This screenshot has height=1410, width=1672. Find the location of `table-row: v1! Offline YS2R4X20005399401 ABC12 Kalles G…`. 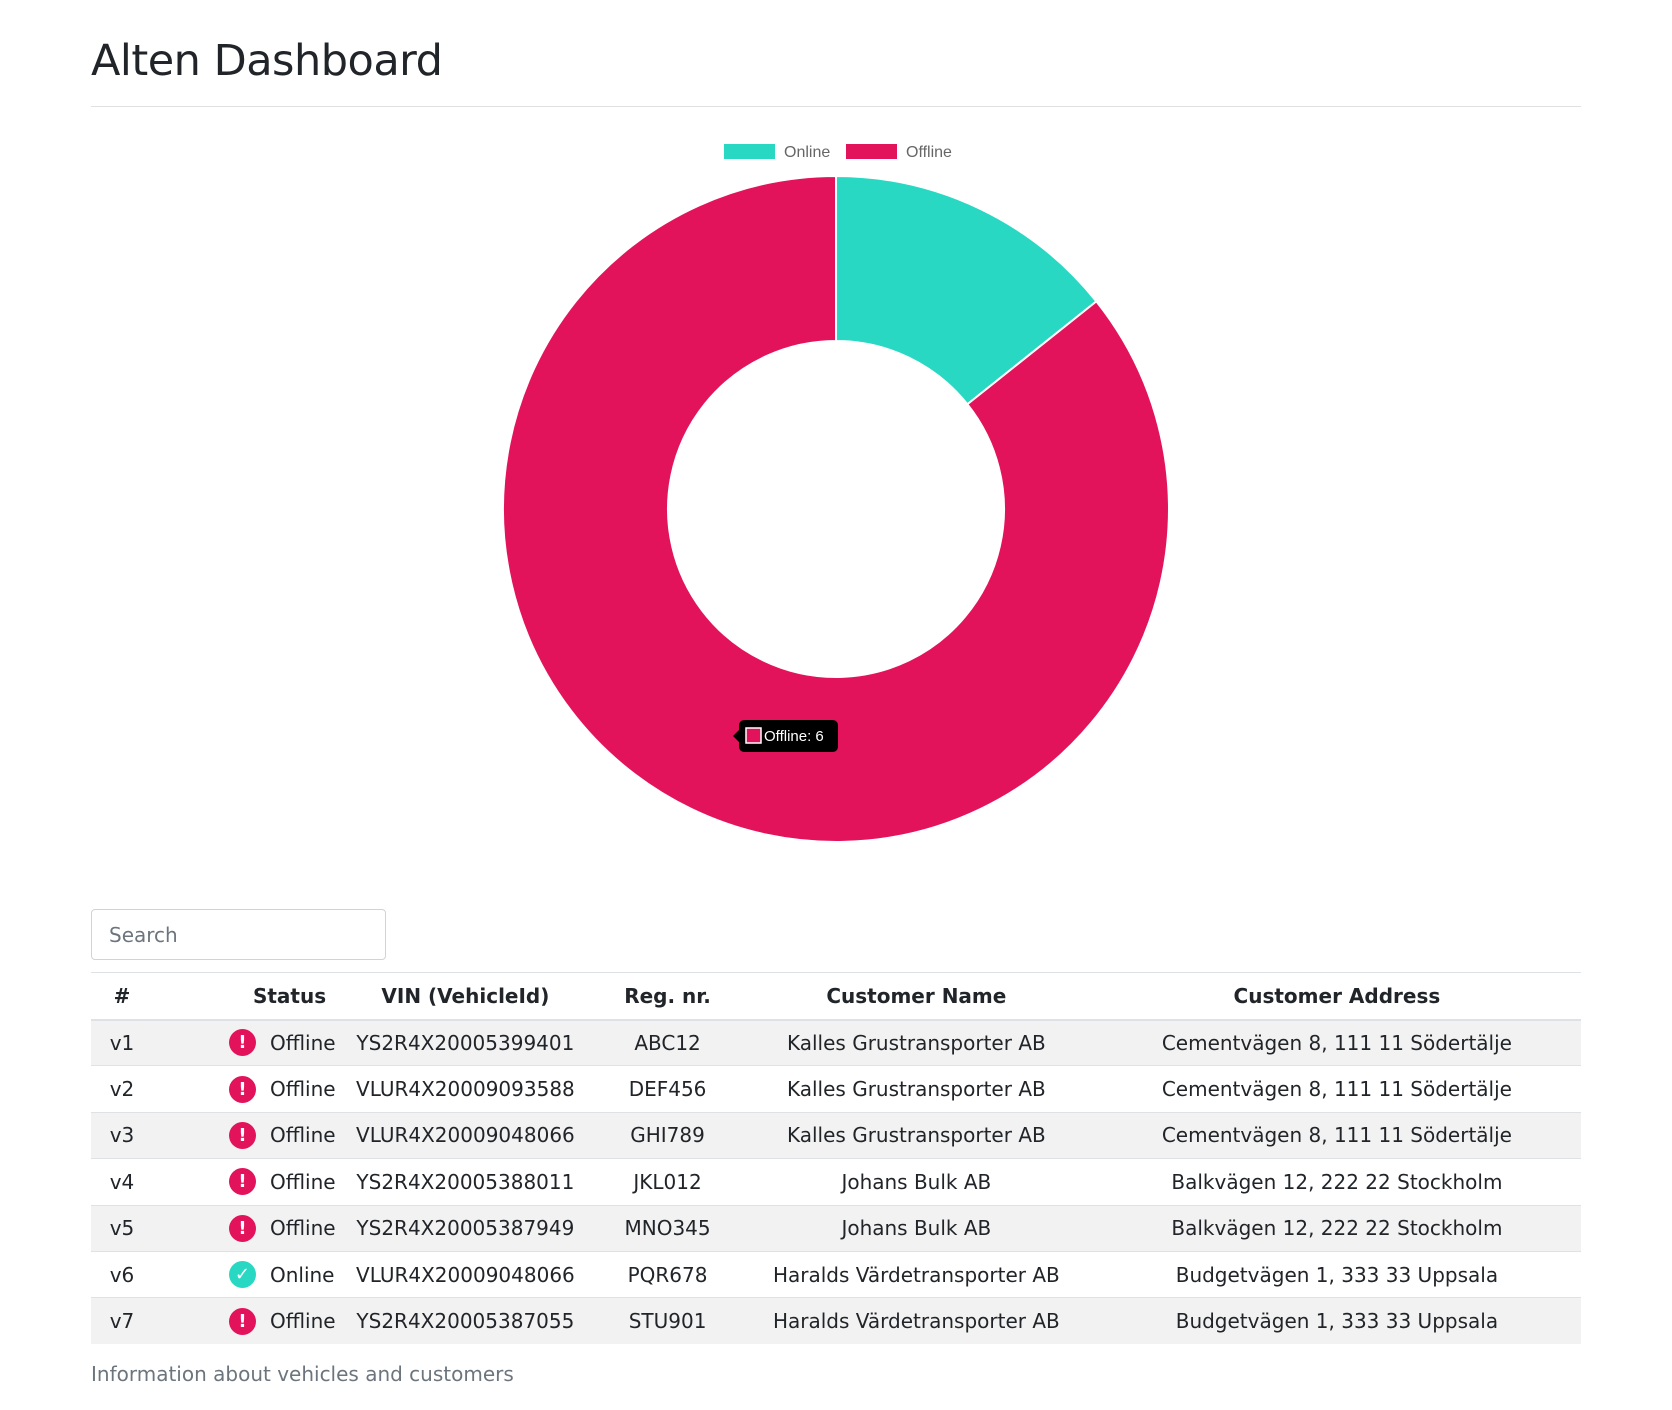

table-row: v1! Offline YS2R4X20005399401 ABC12 Kalles G… is located at coordinates (836, 1042).